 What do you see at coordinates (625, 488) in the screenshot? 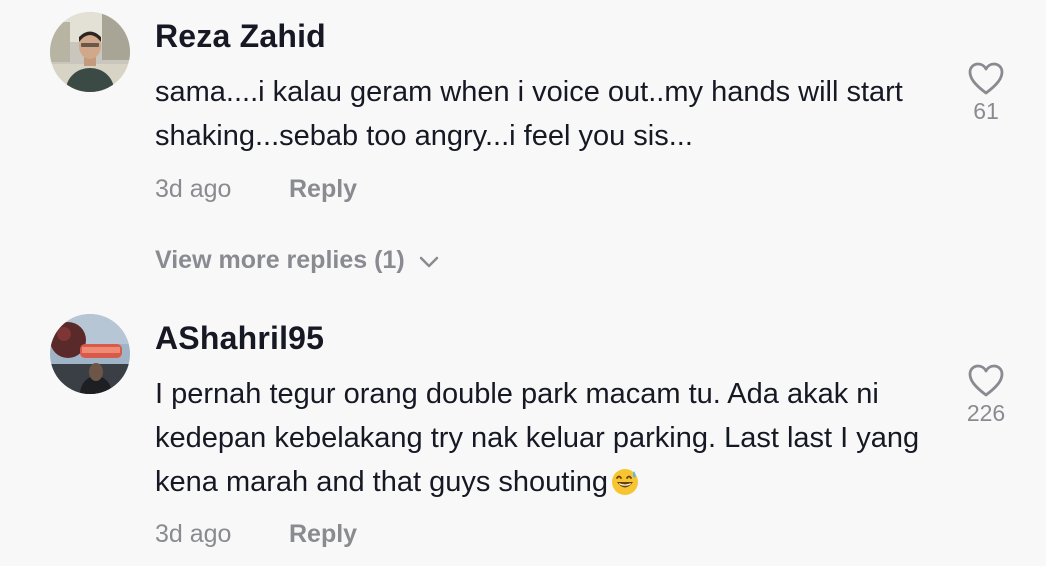
I see `grinning-sweat-emoji-icon` at bounding box center [625, 488].